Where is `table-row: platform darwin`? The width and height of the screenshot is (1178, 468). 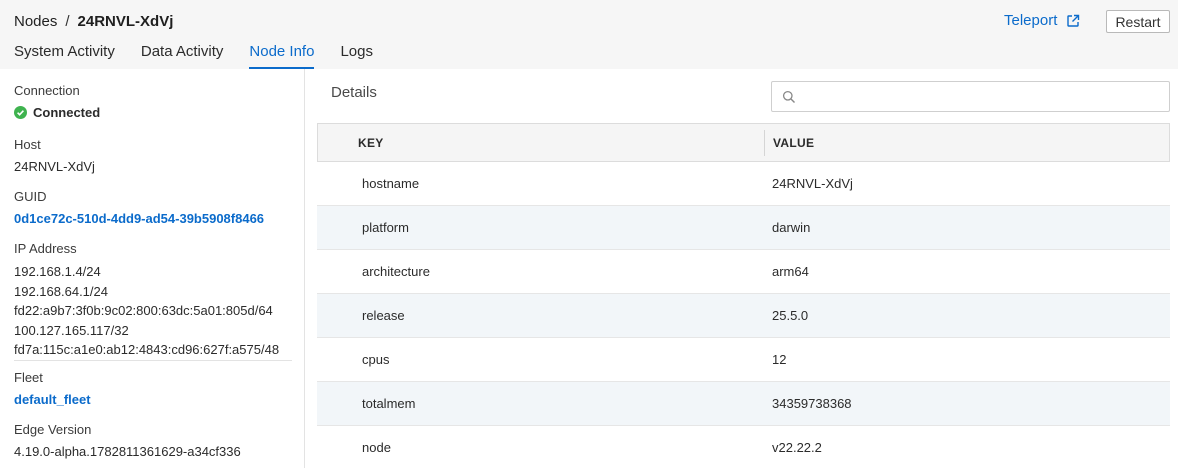
table-row: platform darwin is located at coordinates (743, 228).